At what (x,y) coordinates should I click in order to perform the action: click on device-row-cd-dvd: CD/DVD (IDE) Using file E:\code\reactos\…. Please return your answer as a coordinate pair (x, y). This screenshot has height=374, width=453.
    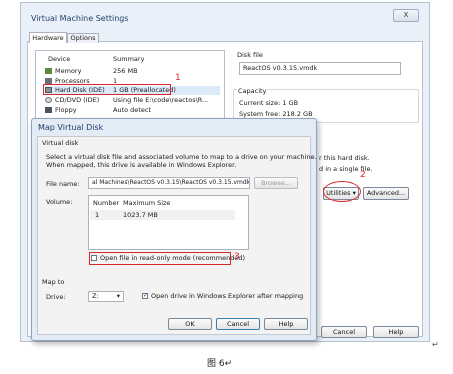
    Looking at the image, I should click on (132, 100).